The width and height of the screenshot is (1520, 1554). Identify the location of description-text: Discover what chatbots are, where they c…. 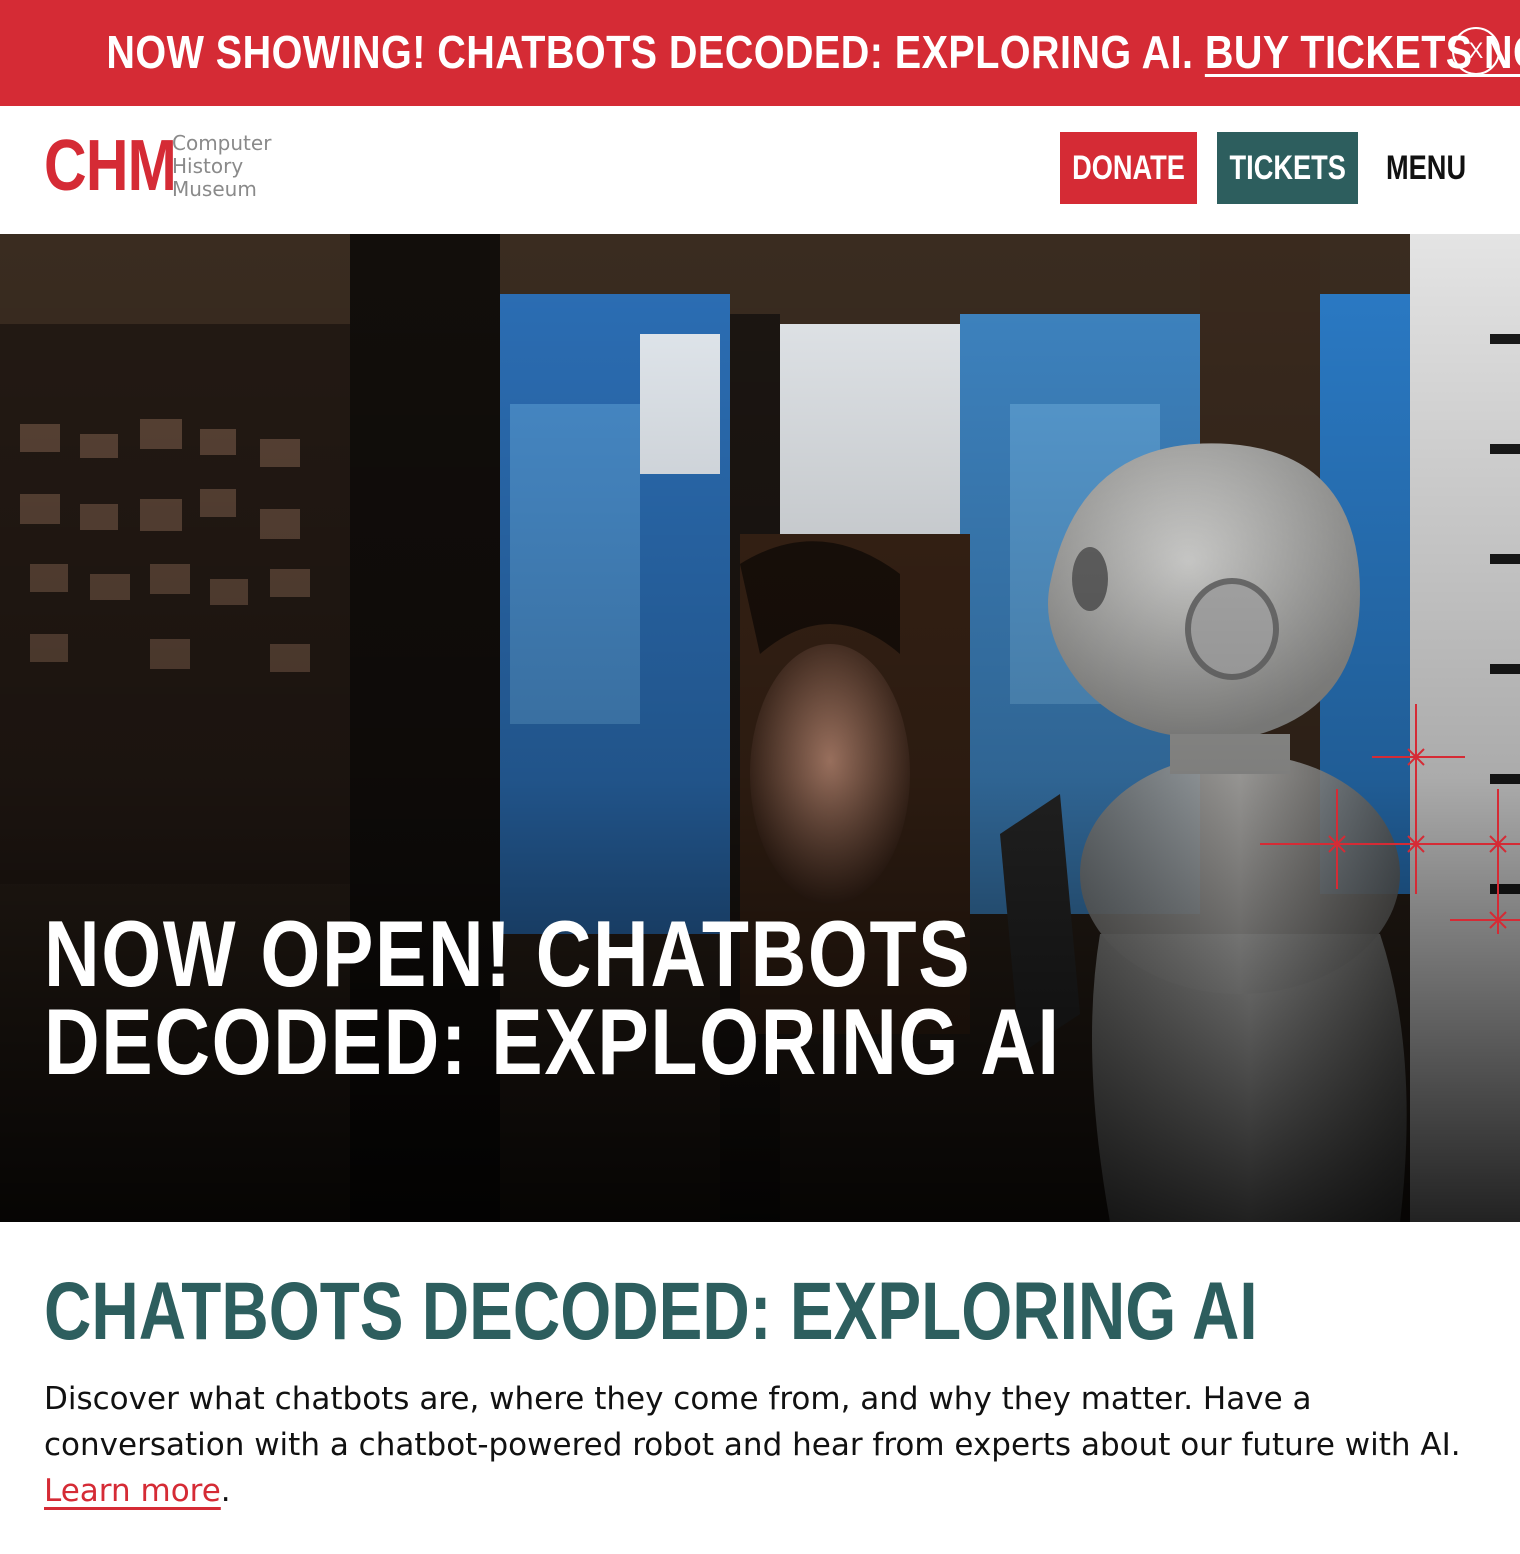
(752, 1422).